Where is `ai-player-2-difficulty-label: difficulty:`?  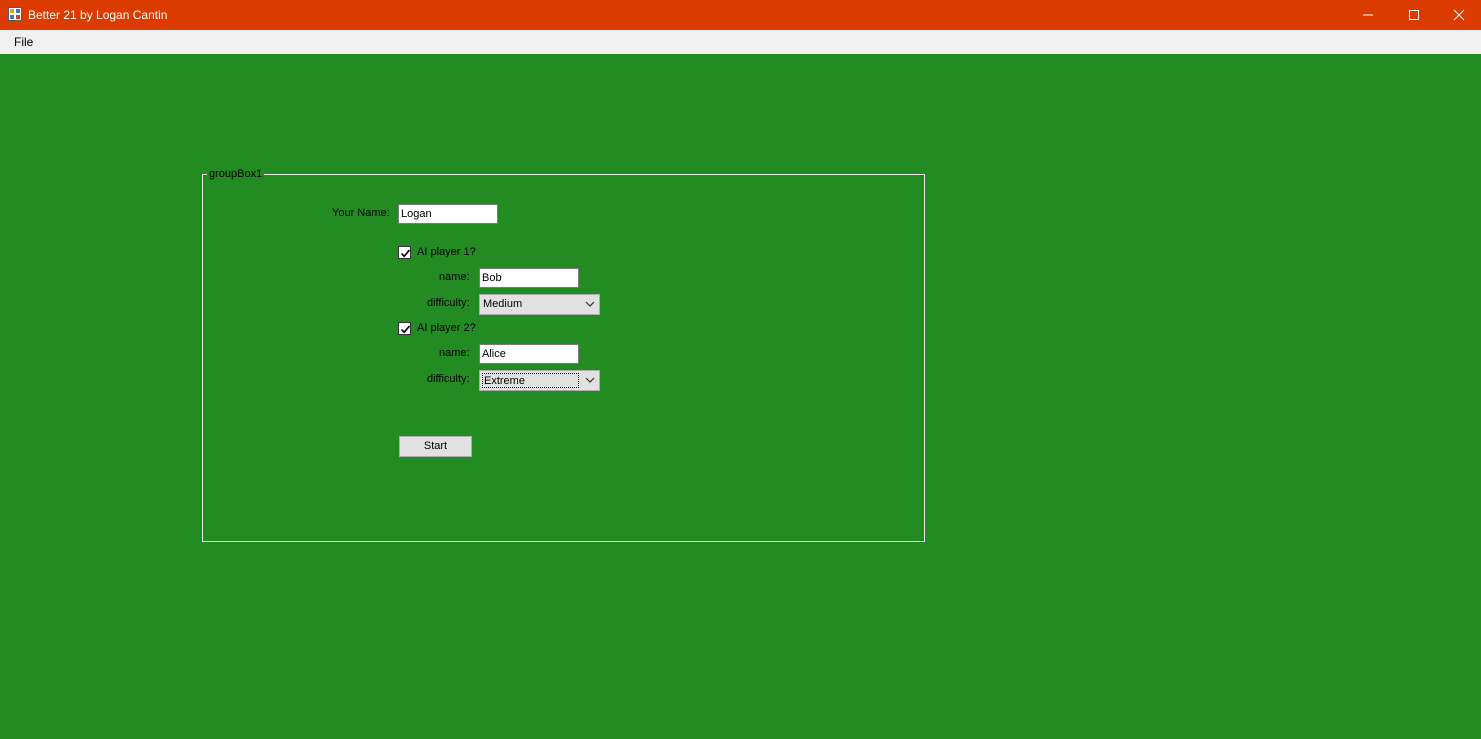
ai-player-2-difficulty-label: difficulty: is located at coordinates (448, 379).